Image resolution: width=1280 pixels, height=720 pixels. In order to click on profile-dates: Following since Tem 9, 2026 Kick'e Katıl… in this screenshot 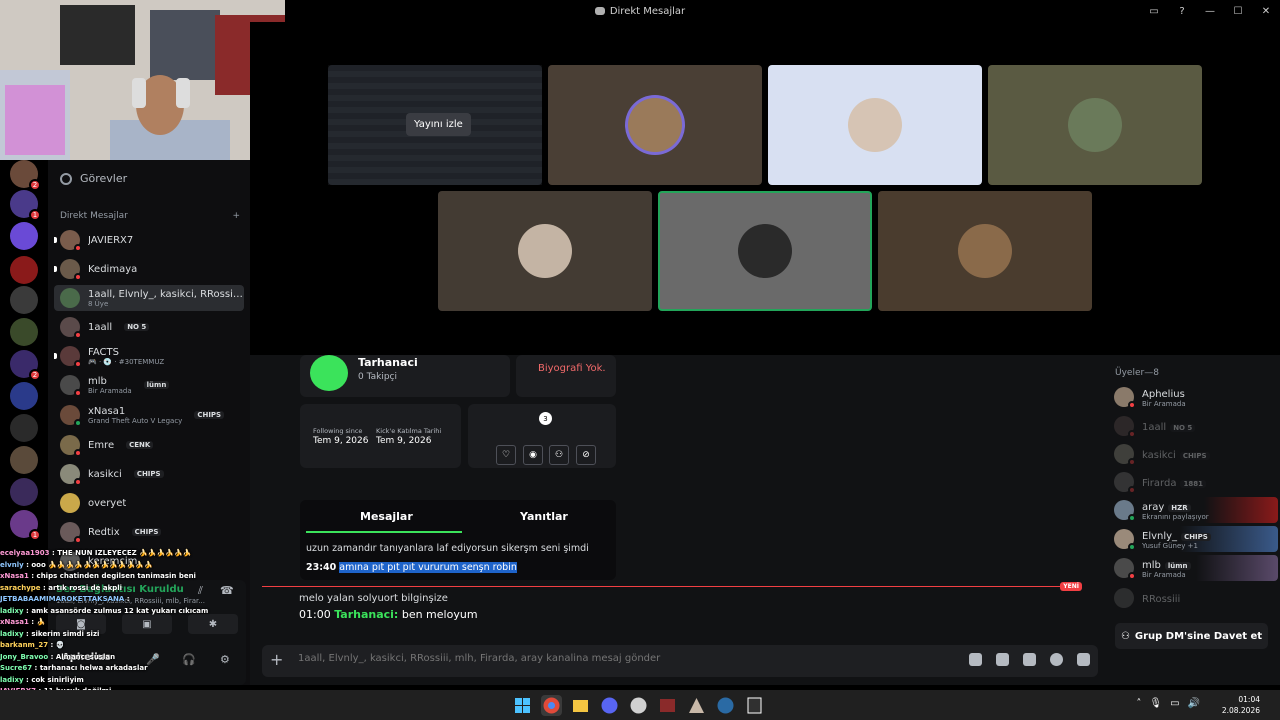, I will do `click(380, 436)`.